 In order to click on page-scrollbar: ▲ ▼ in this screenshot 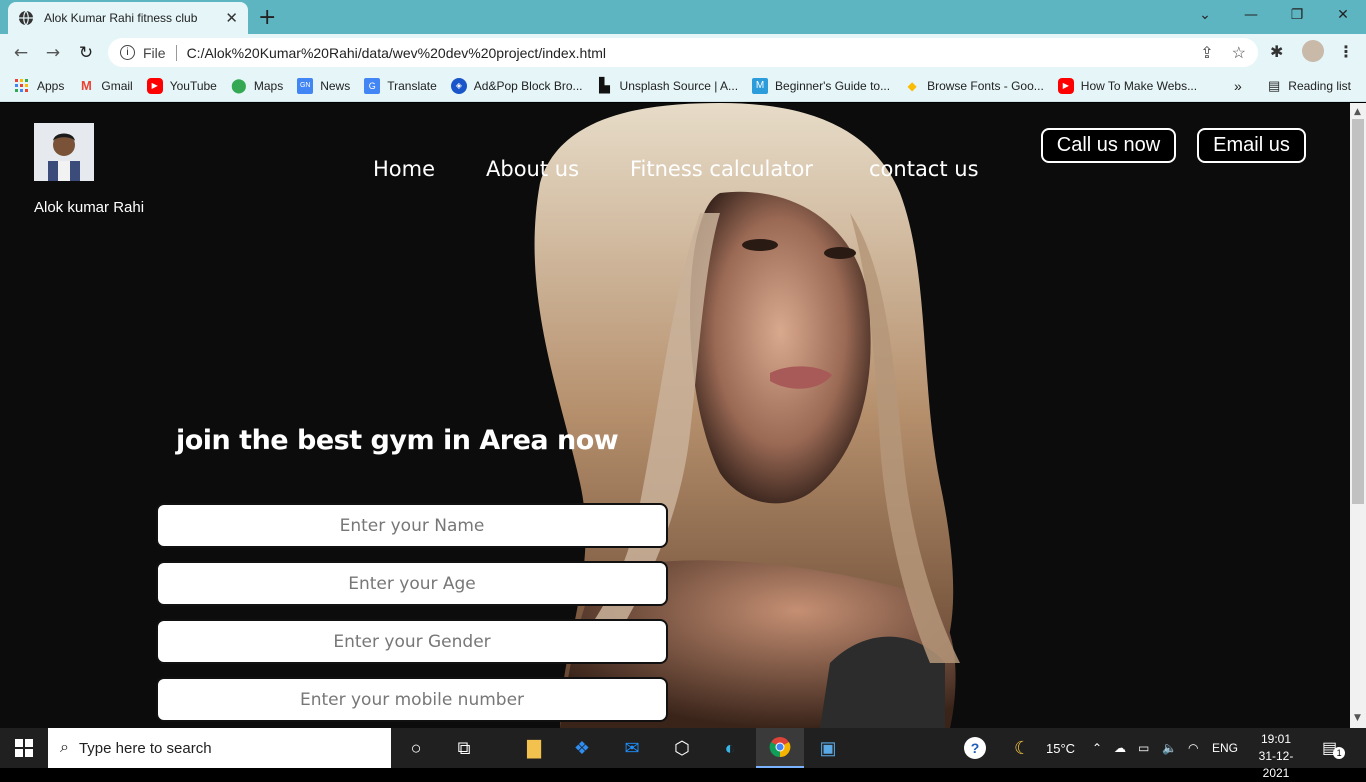, I will do `click(1358, 415)`.